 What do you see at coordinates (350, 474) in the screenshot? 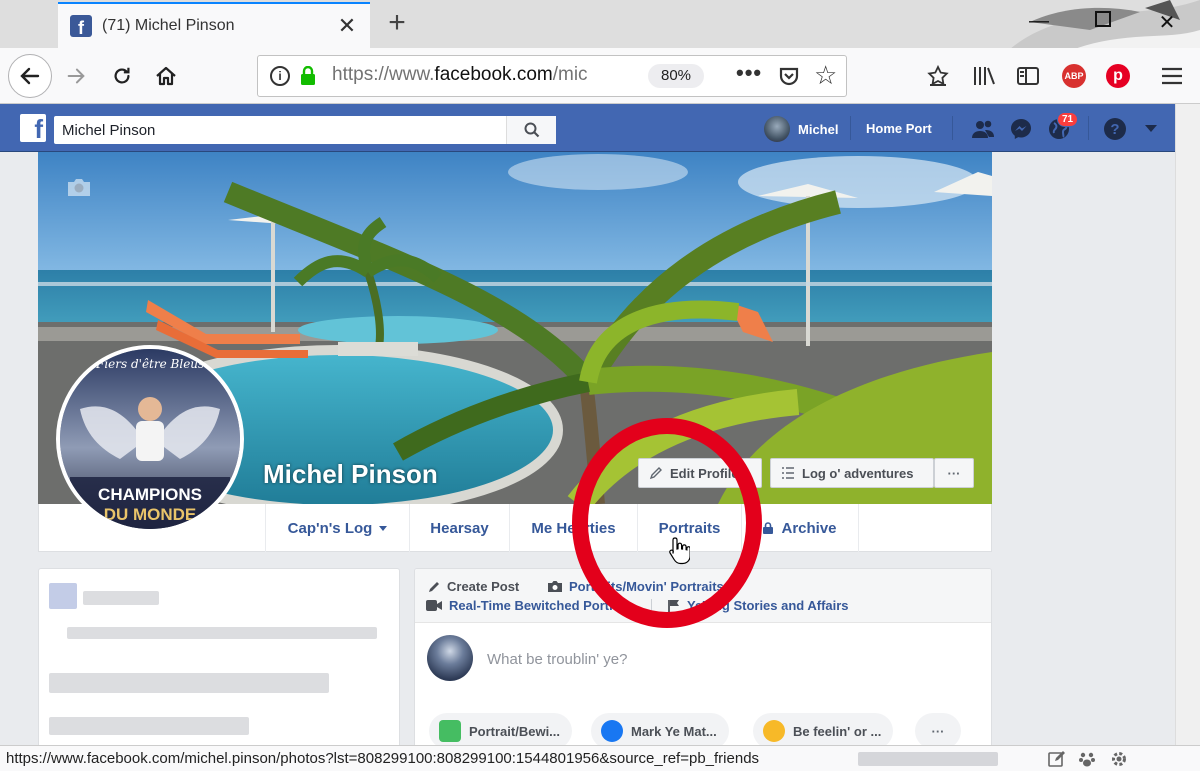
I see `profile-name: Michel Pinson` at bounding box center [350, 474].